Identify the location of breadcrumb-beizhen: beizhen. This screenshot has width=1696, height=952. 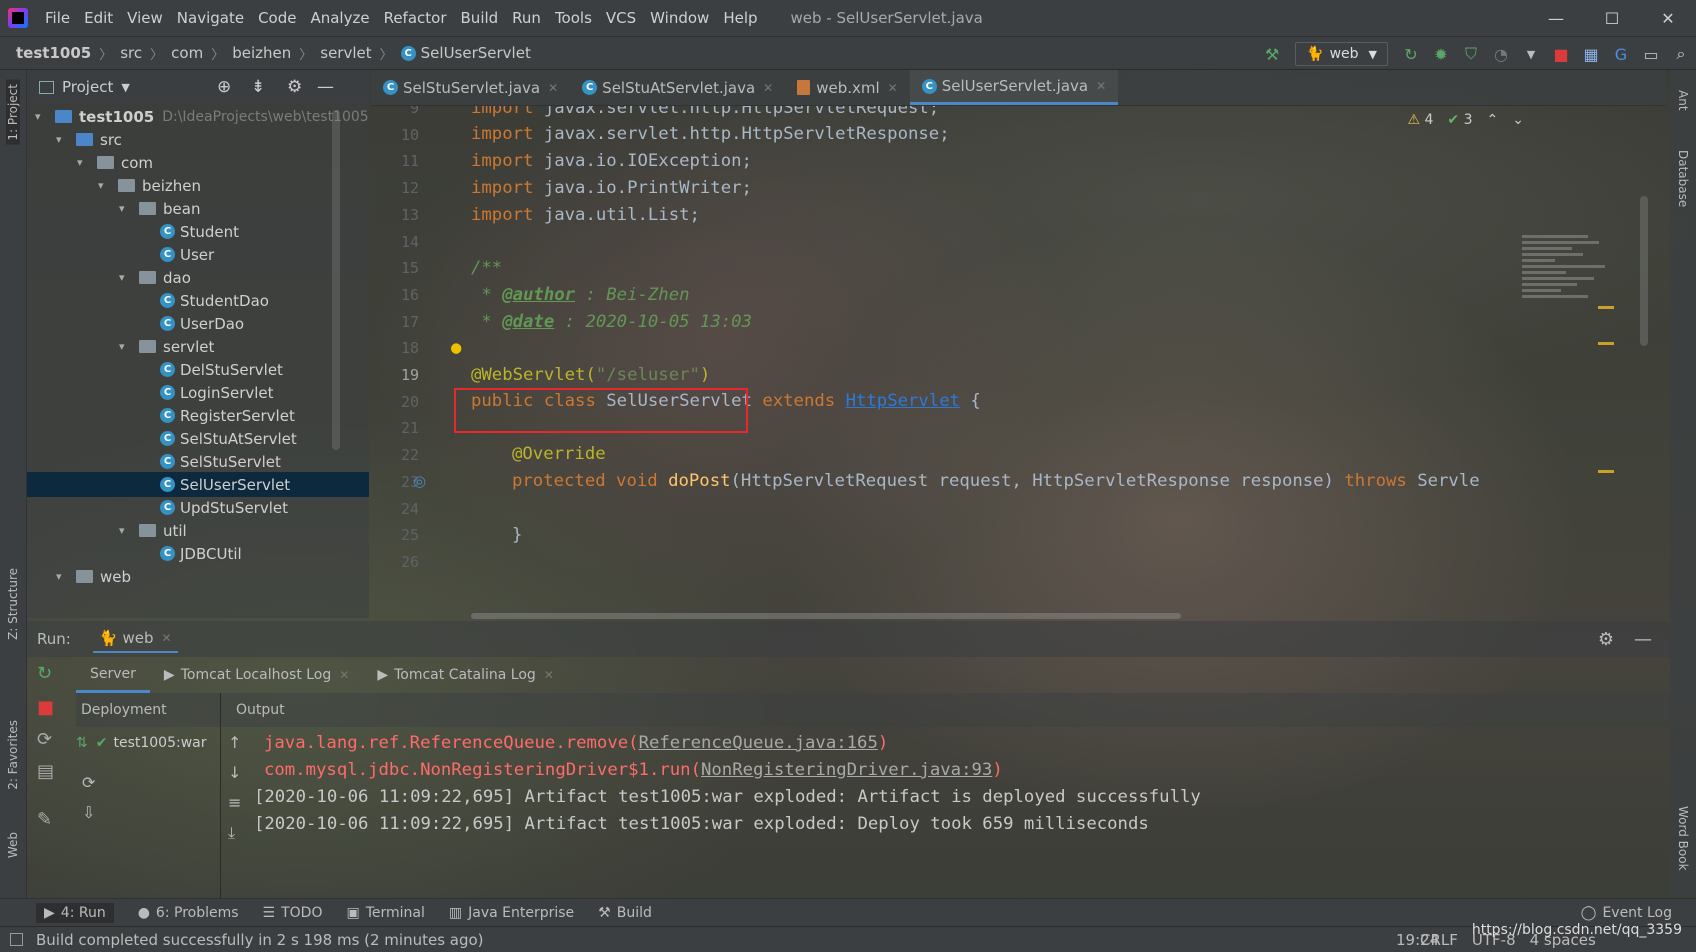
(261, 53).